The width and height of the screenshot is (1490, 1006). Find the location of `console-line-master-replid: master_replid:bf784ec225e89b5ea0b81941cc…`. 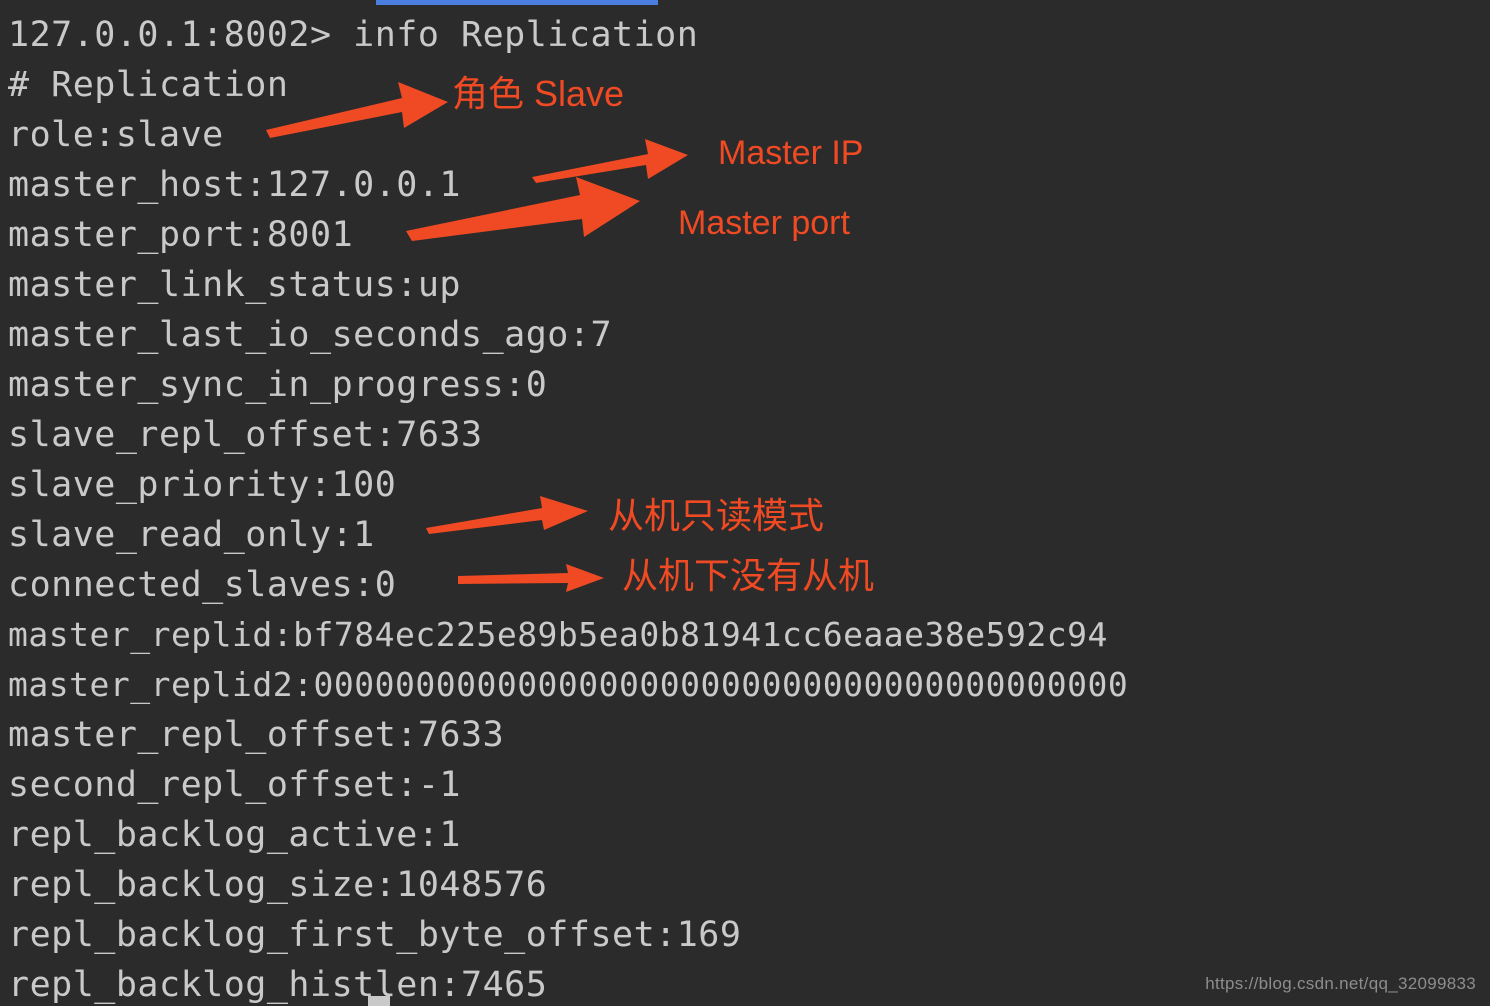

console-line-master-replid: master_replid:bf784ec225e89b5ea0b81941cc… is located at coordinates (558, 634).